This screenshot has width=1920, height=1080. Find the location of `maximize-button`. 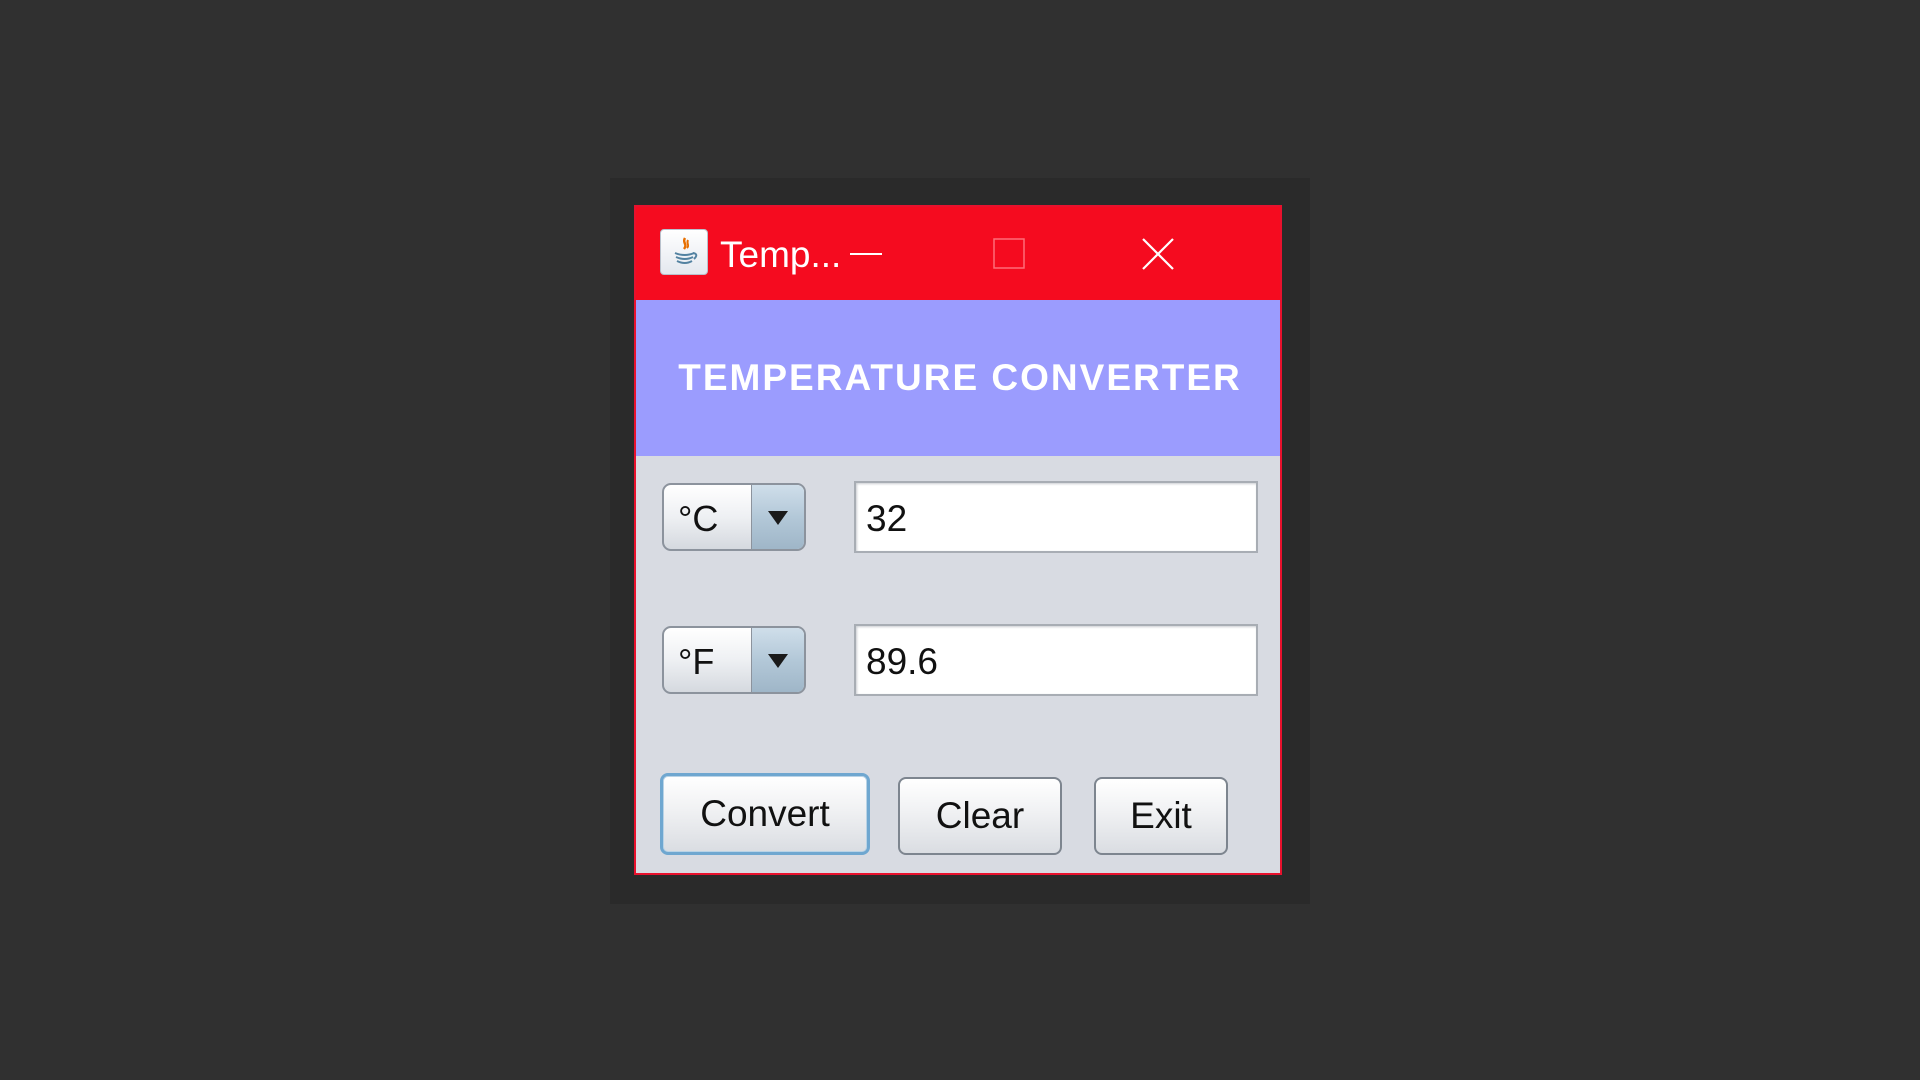

maximize-button is located at coordinates (1009, 253).